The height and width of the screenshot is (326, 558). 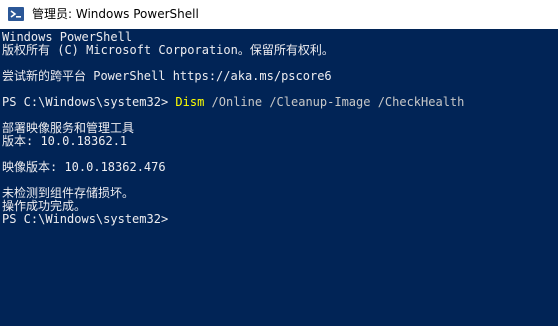 I want to click on window-title: 管理员: Windows PowerShell, so click(x=115, y=14).